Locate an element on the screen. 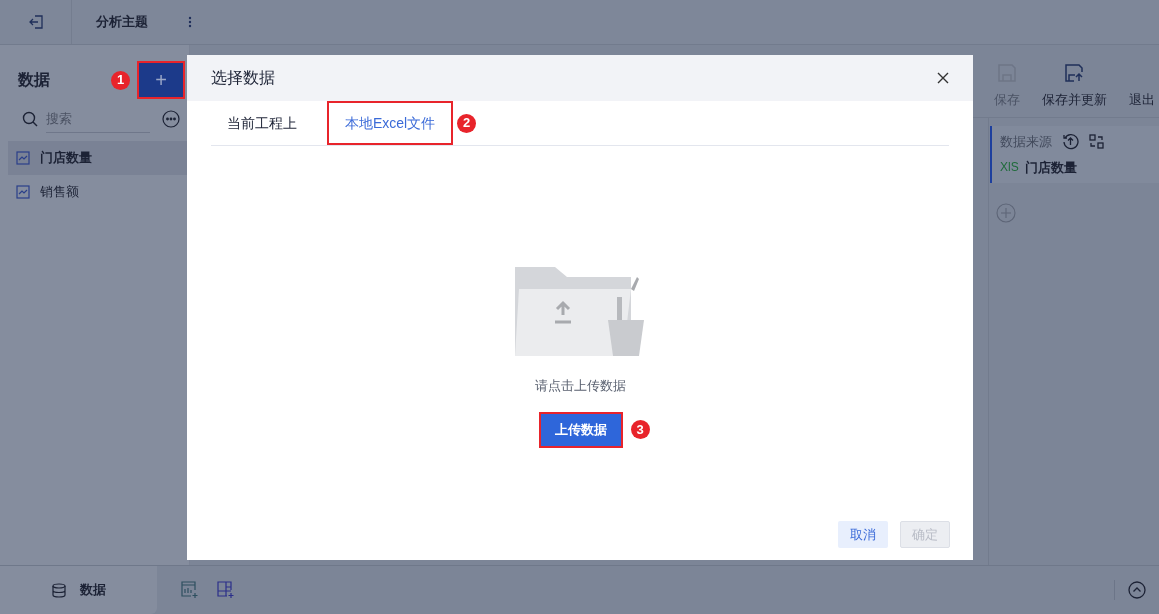 This screenshot has width=1159, height=614. chevron-up-icon is located at coordinates (1137, 590).